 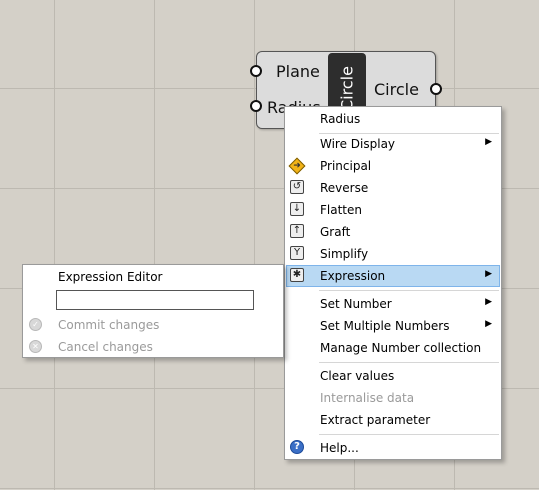 I want to click on input-plane-label: Plane, so click(x=298, y=71).